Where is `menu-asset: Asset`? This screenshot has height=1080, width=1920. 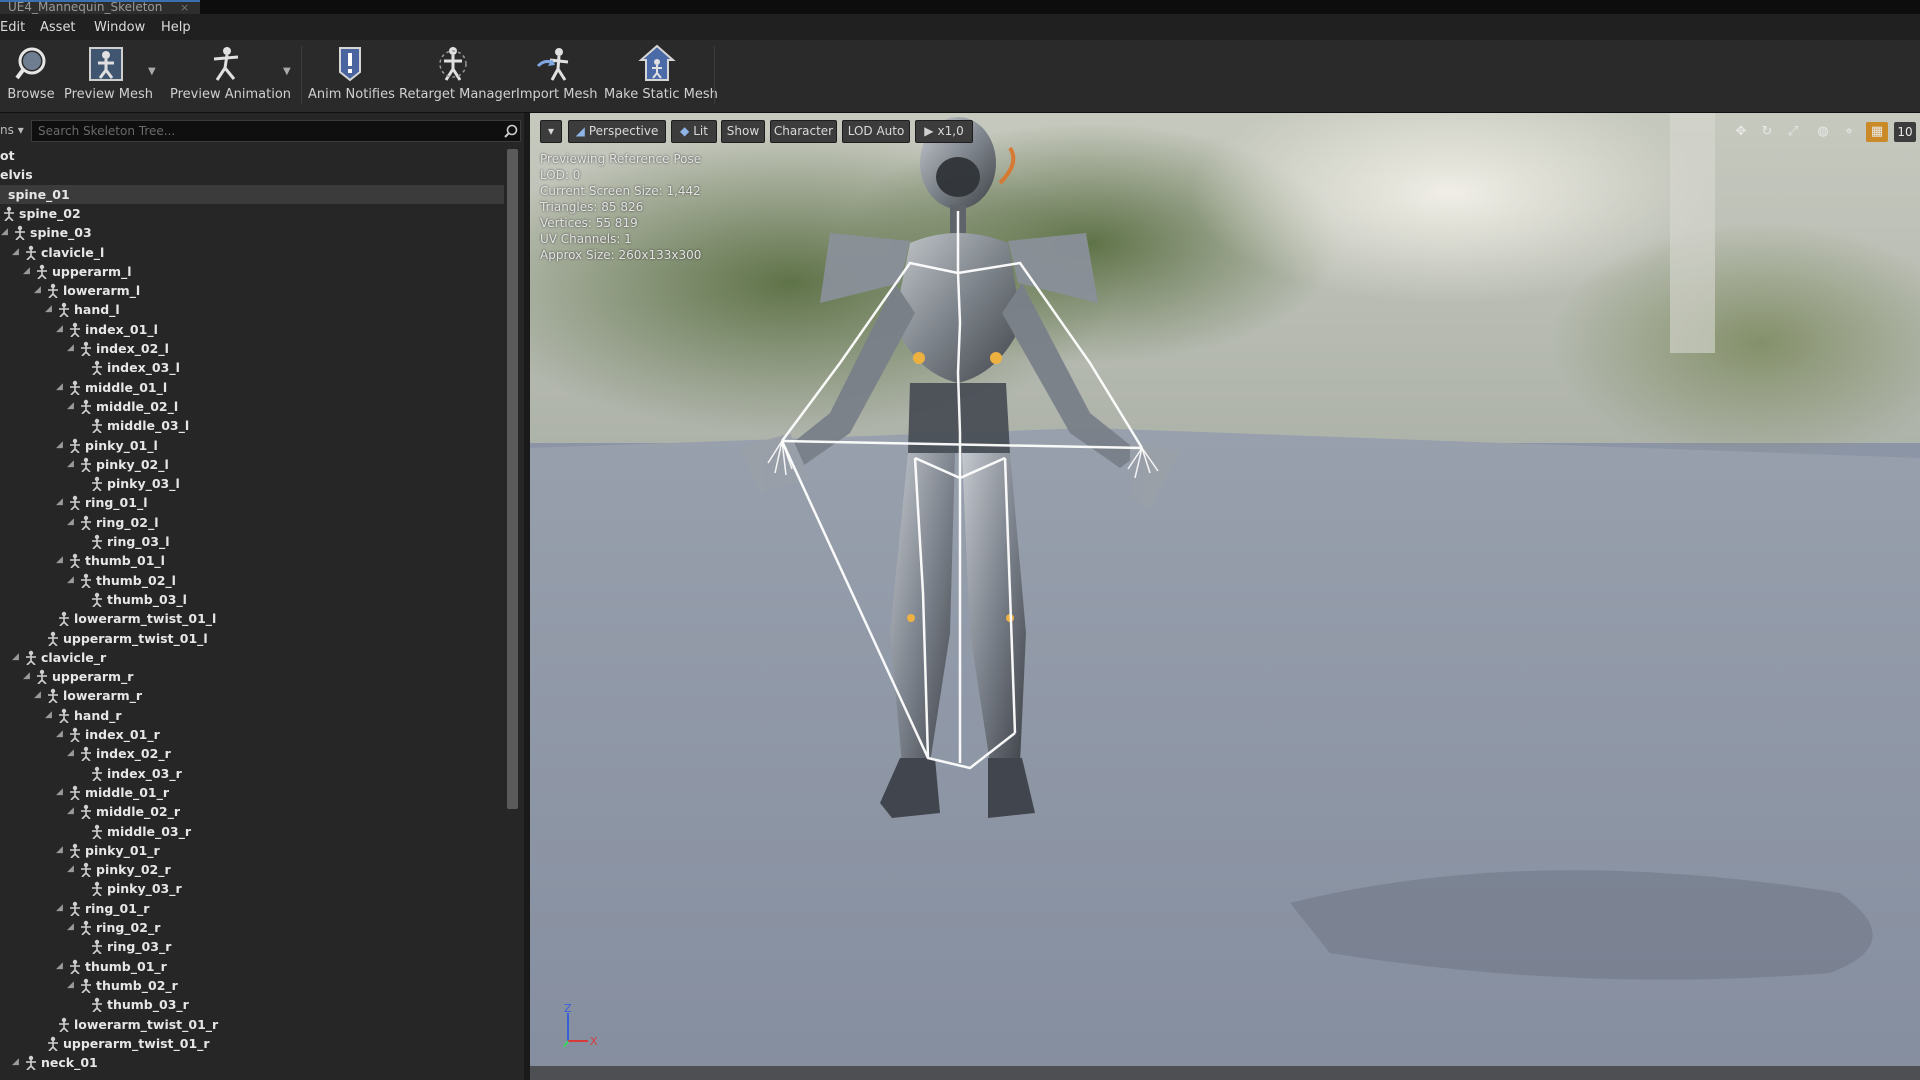
menu-asset: Asset is located at coordinates (58, 27).